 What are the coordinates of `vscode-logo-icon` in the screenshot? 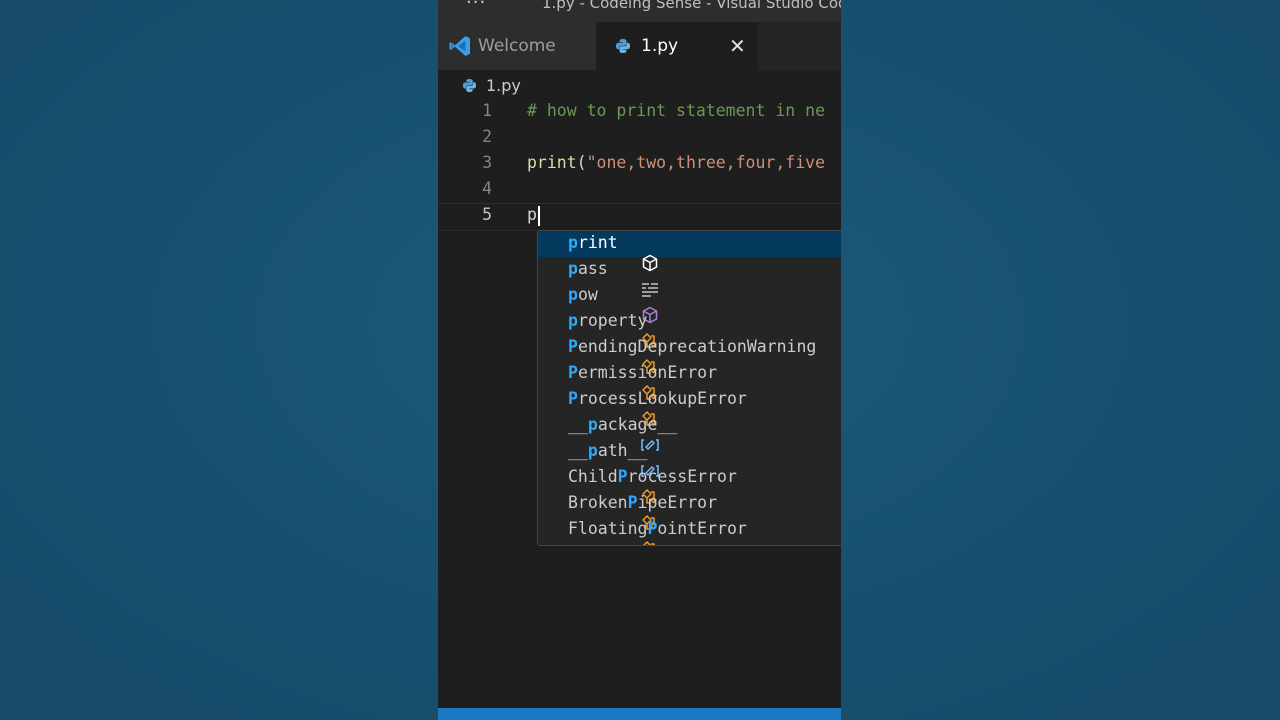 It's located at (460, 48).